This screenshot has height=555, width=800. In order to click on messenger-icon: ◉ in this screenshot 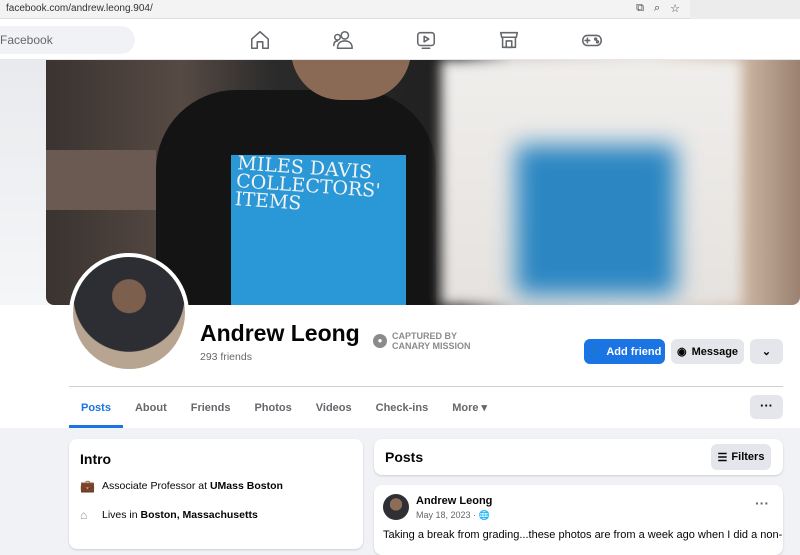, I will do `click(681, 352)`.